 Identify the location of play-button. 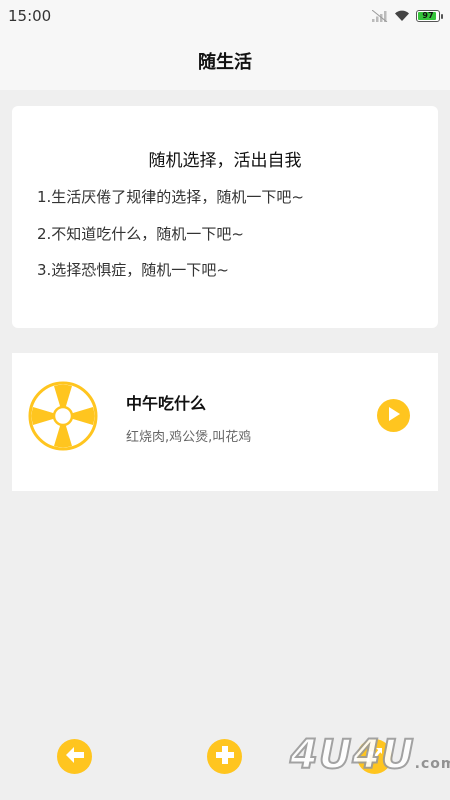
(393, 415).